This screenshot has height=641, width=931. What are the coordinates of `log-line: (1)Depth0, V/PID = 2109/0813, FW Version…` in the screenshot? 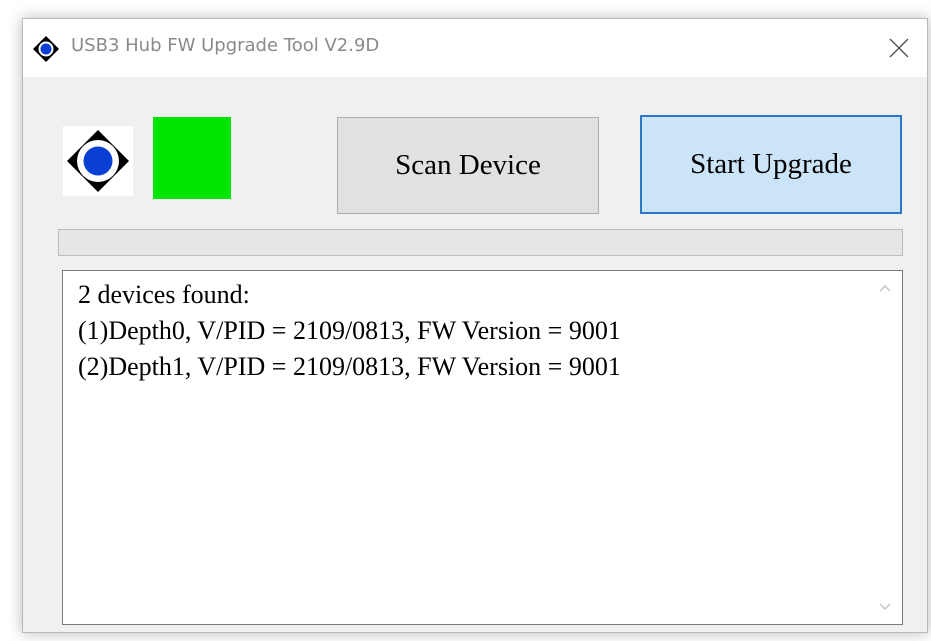 It's located at (349, 330).